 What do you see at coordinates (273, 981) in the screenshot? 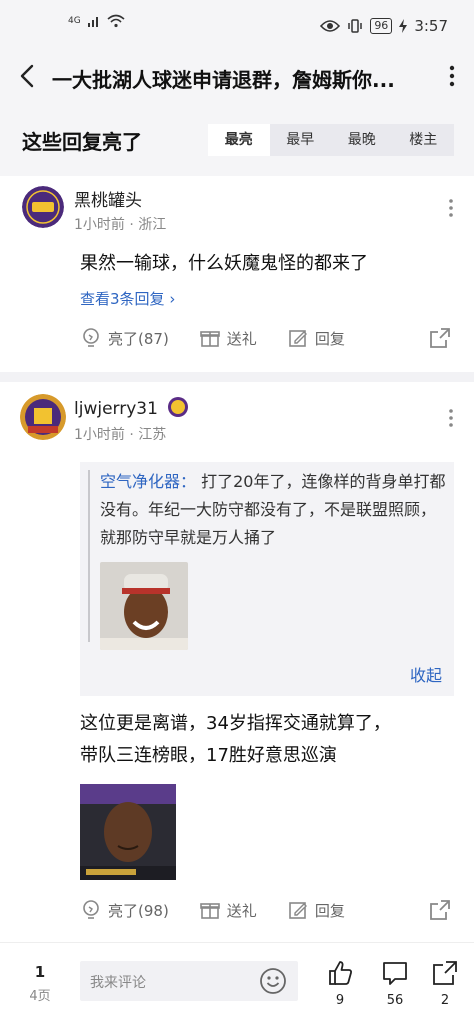
I see `emoji-icon` at bounding box center [273, 981].